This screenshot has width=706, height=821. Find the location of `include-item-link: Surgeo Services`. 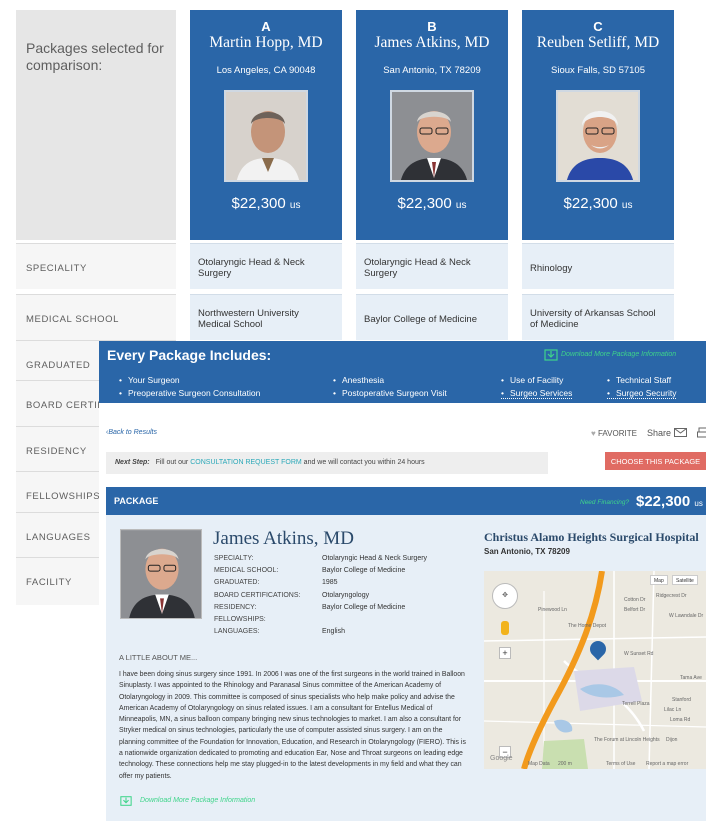

include-item-link: Surgeo Services is located at coordinates (537, 393).